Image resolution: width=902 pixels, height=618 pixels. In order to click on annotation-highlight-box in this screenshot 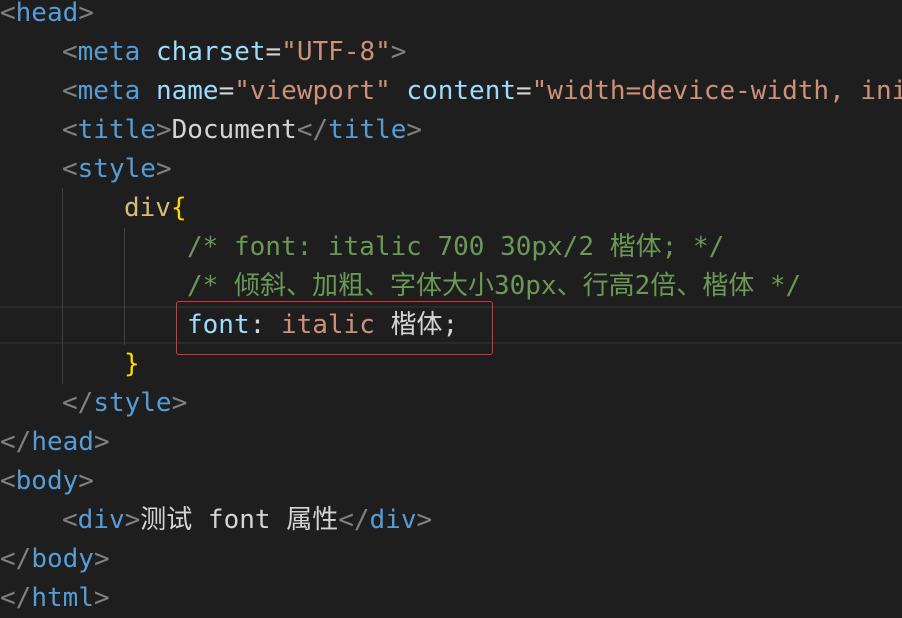, I will do `click(334, 328)`.